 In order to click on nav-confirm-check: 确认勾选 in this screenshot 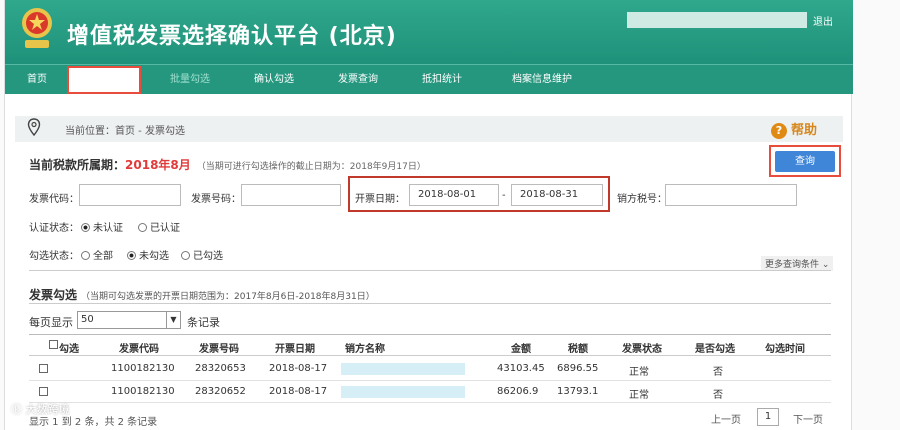, I will do `click(274, 80)`.